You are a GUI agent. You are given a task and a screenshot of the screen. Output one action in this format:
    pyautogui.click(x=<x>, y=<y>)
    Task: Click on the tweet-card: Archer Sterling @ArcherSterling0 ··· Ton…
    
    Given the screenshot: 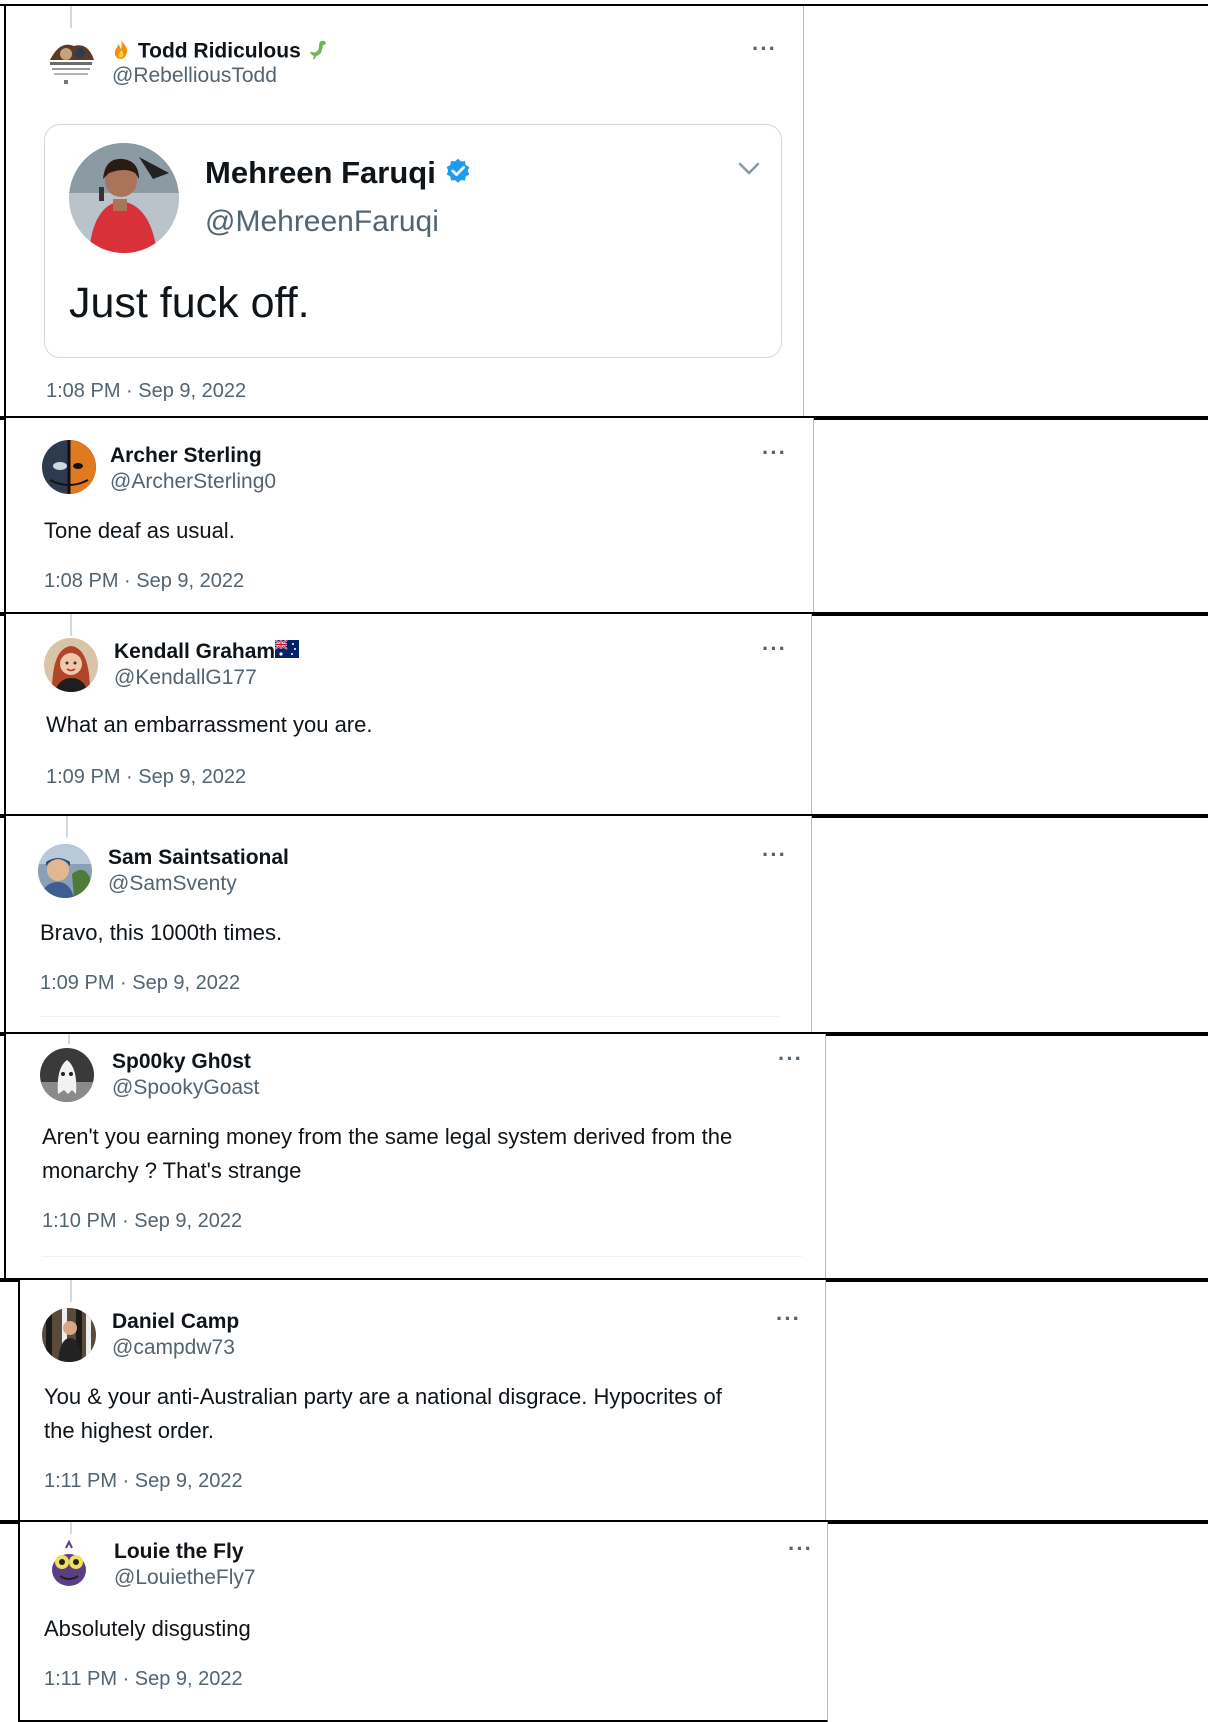 What is the action you would take?
    pyautogui.click(x=409, y=516)
    